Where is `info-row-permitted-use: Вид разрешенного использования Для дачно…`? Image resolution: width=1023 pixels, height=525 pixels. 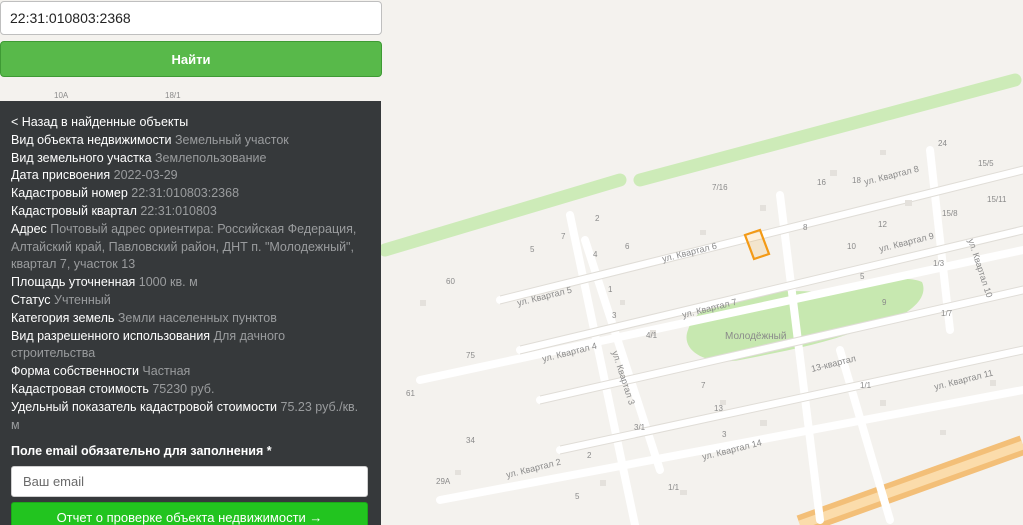 info-row-permitted-use: Вид разрешенного использования Для дачно… is located at coordinates (148, 344).